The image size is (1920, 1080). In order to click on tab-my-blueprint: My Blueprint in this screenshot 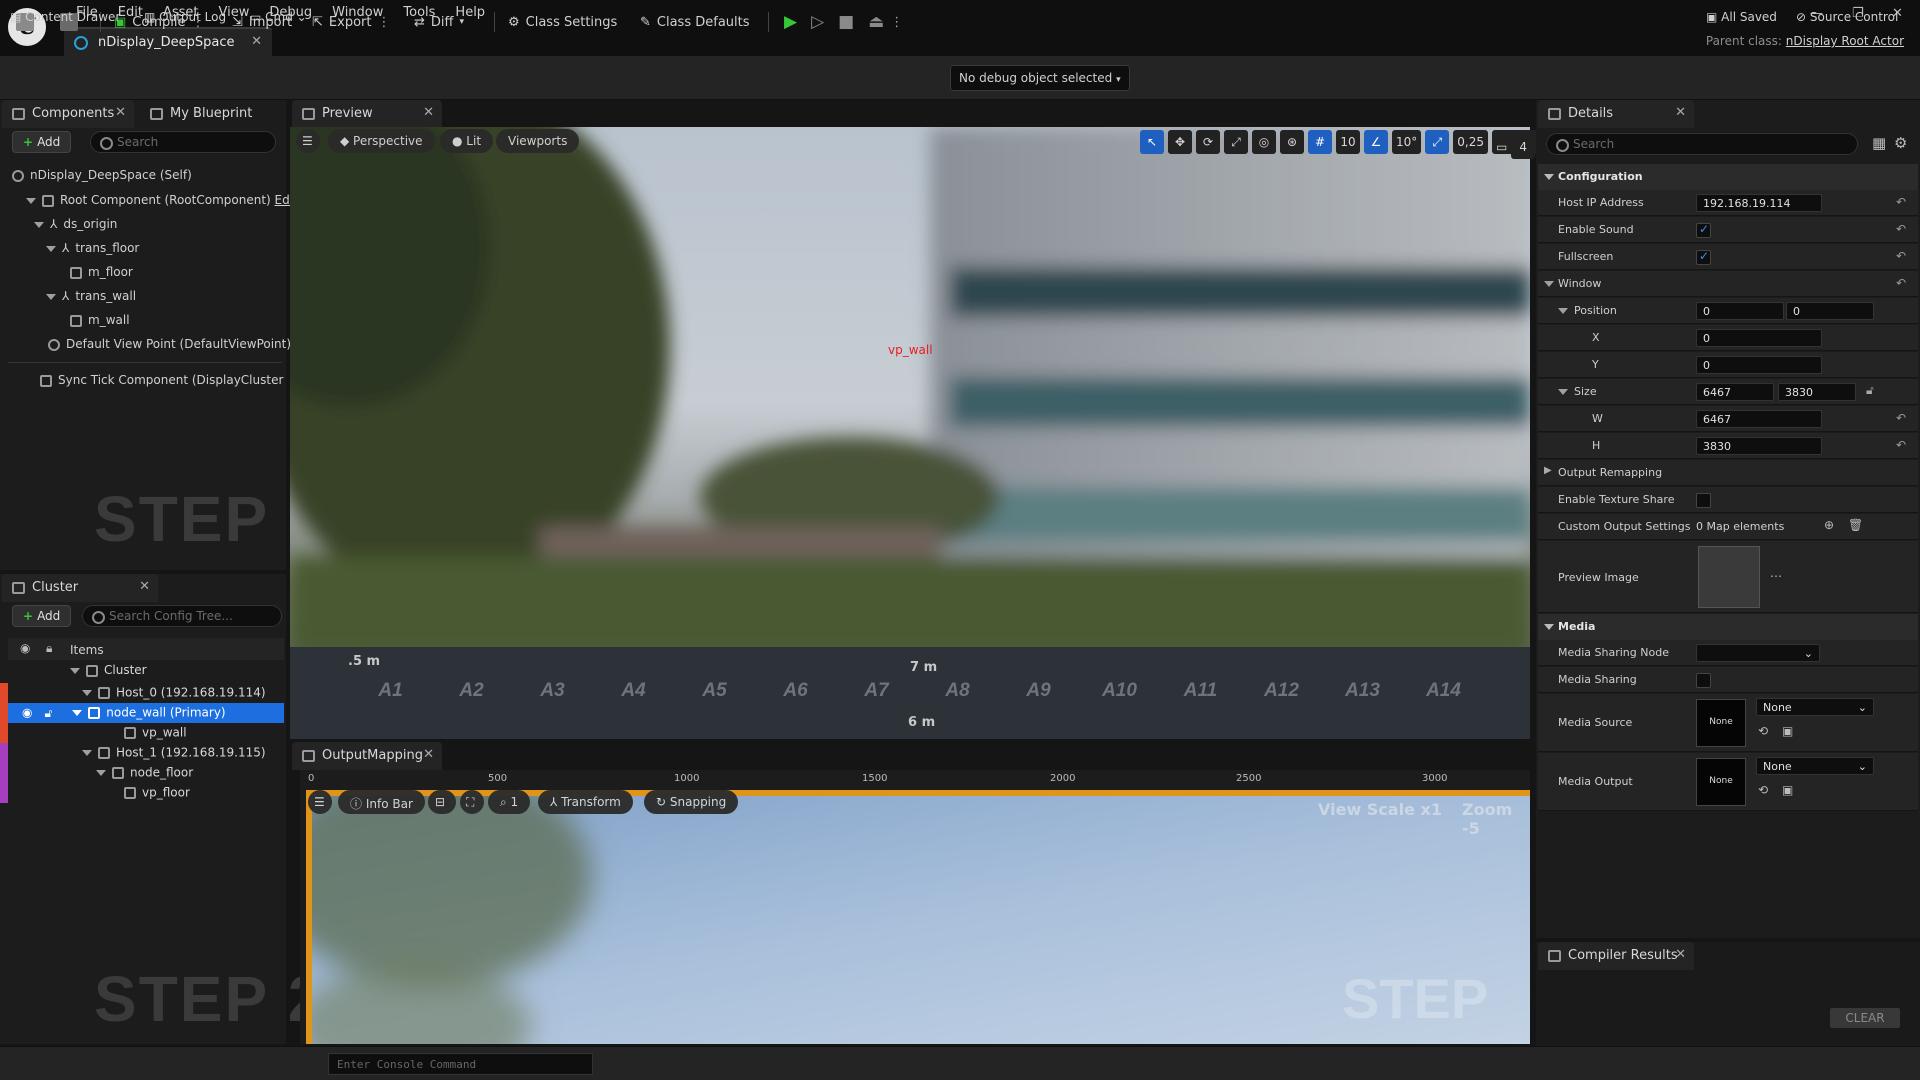, I will do `click(211, 114)`.